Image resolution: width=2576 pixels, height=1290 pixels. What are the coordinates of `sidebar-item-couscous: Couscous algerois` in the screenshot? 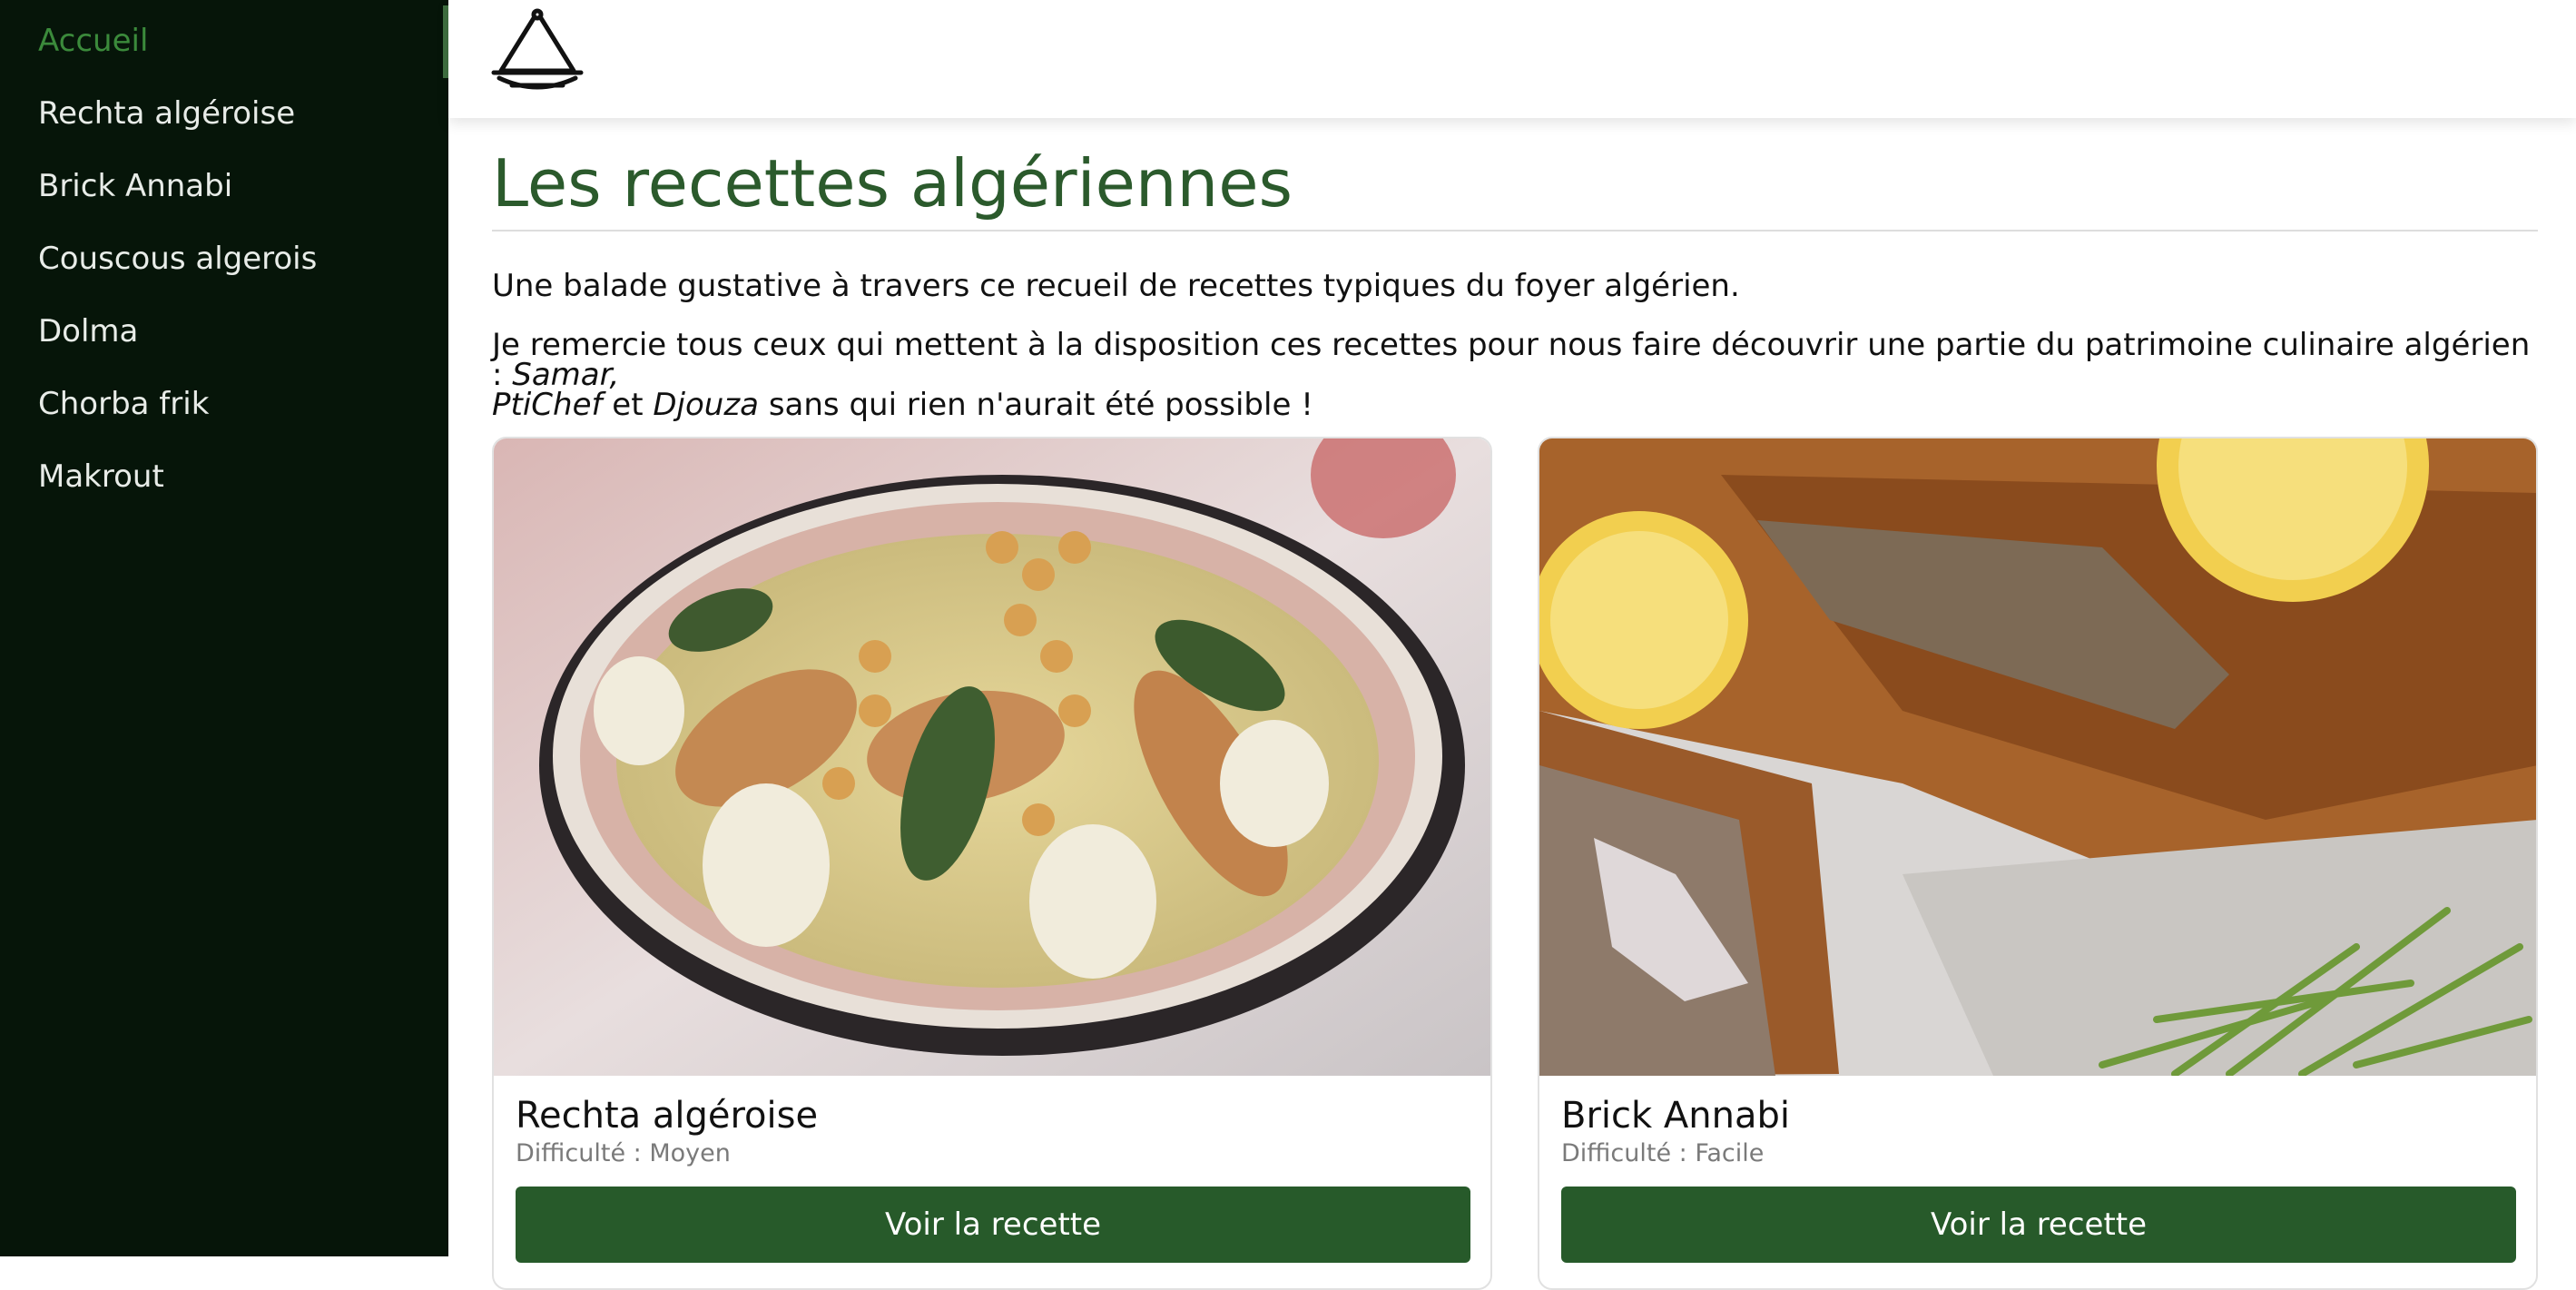 It's located at (177, 258).